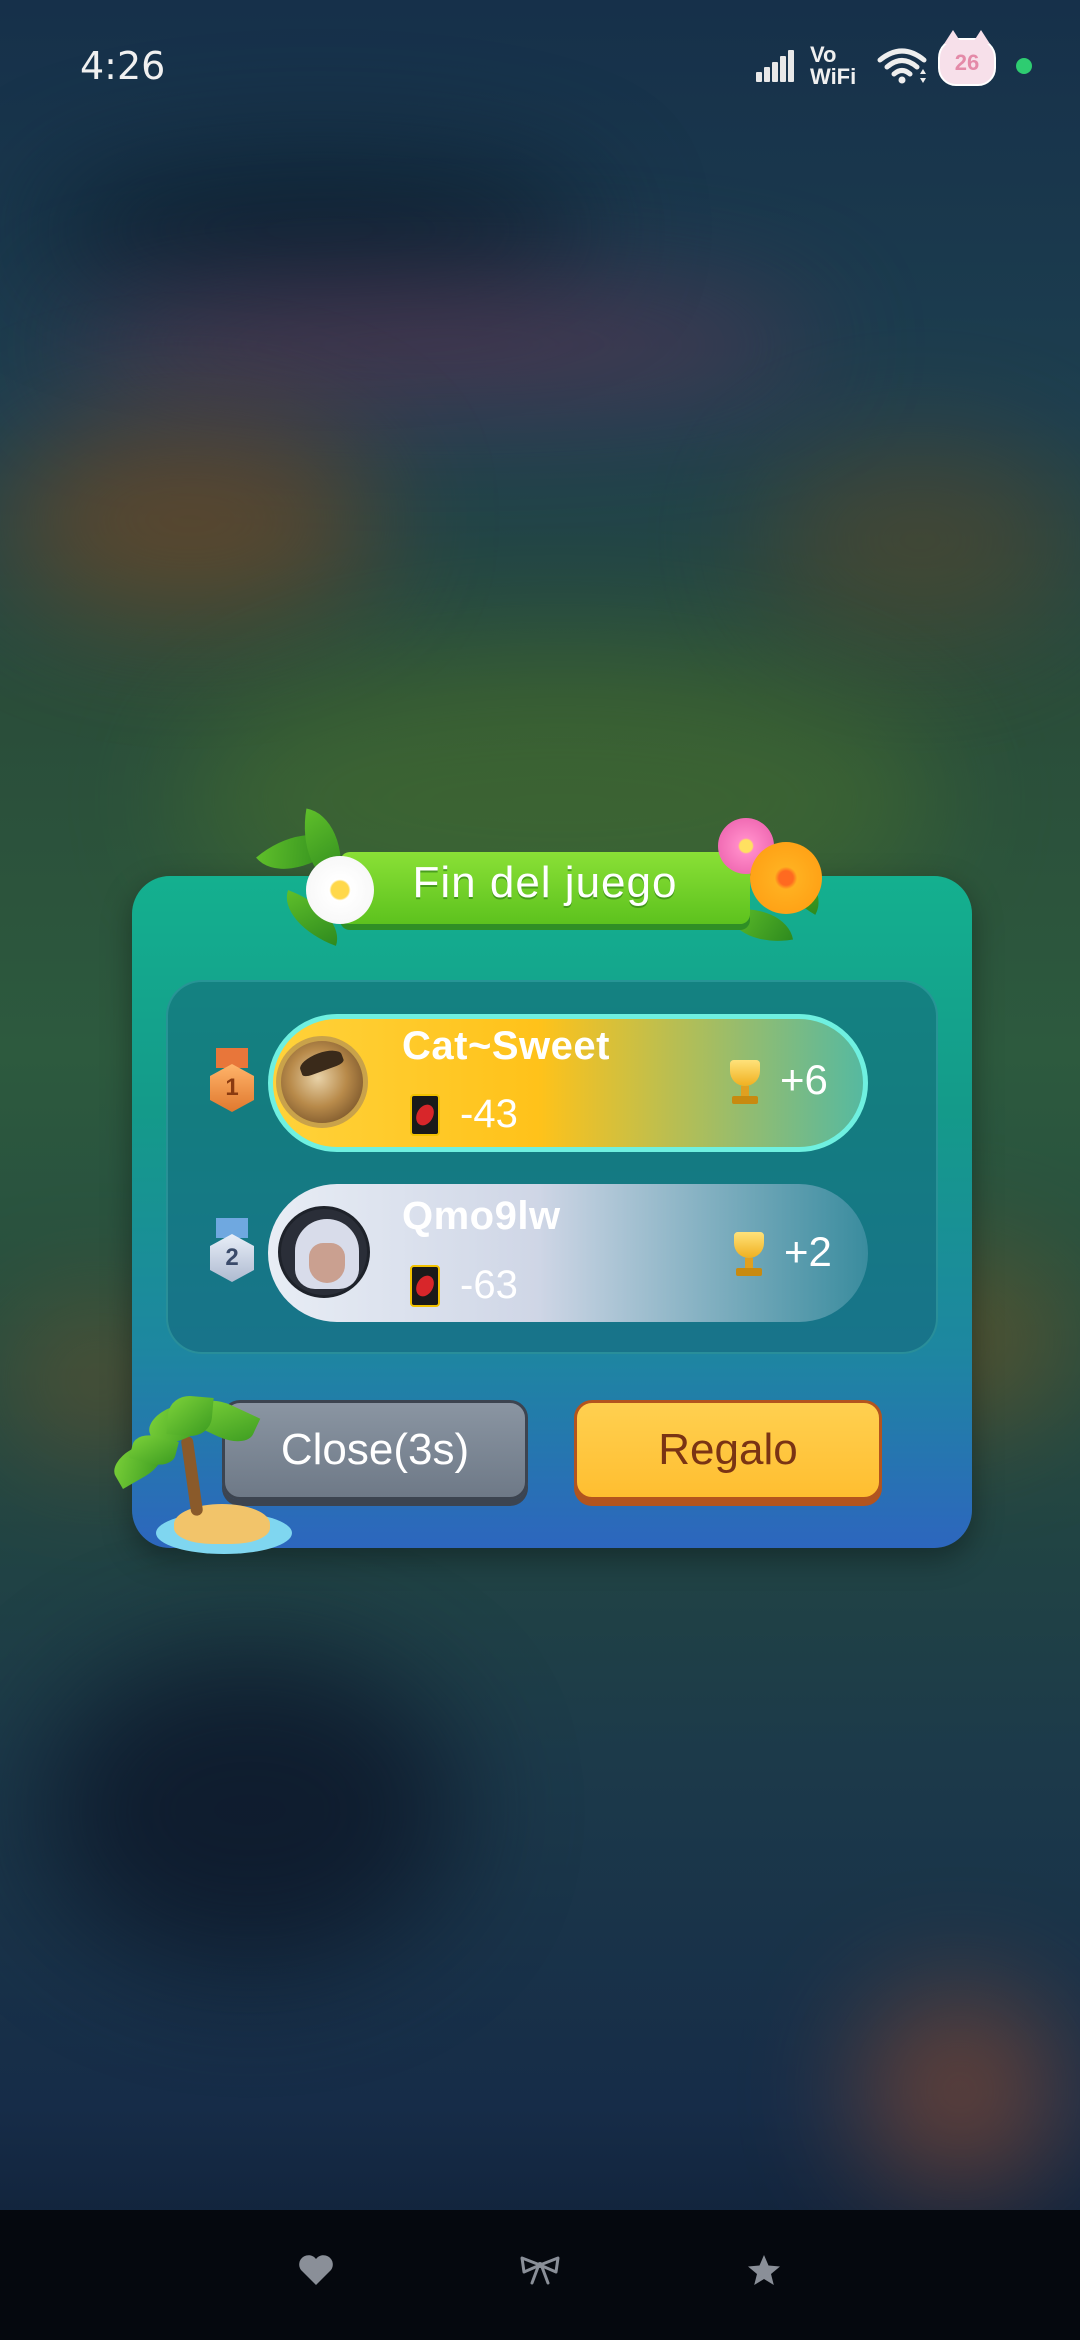 The height and width of the screenshot is (2340, 1080). I want to click on card-score: -63, so click(489, 1285).